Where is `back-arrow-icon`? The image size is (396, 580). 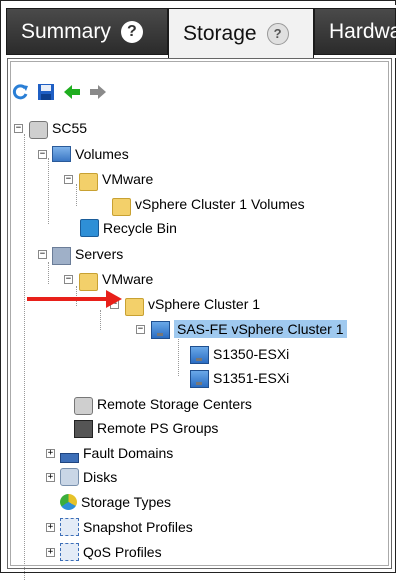 back-arrow-icon is located at coordinates (72, 92).